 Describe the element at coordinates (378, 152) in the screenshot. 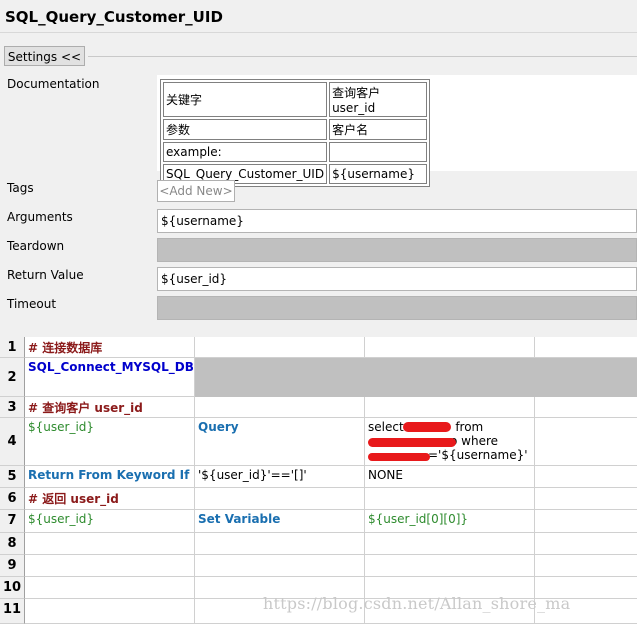

I see `doc-cell` at that location.